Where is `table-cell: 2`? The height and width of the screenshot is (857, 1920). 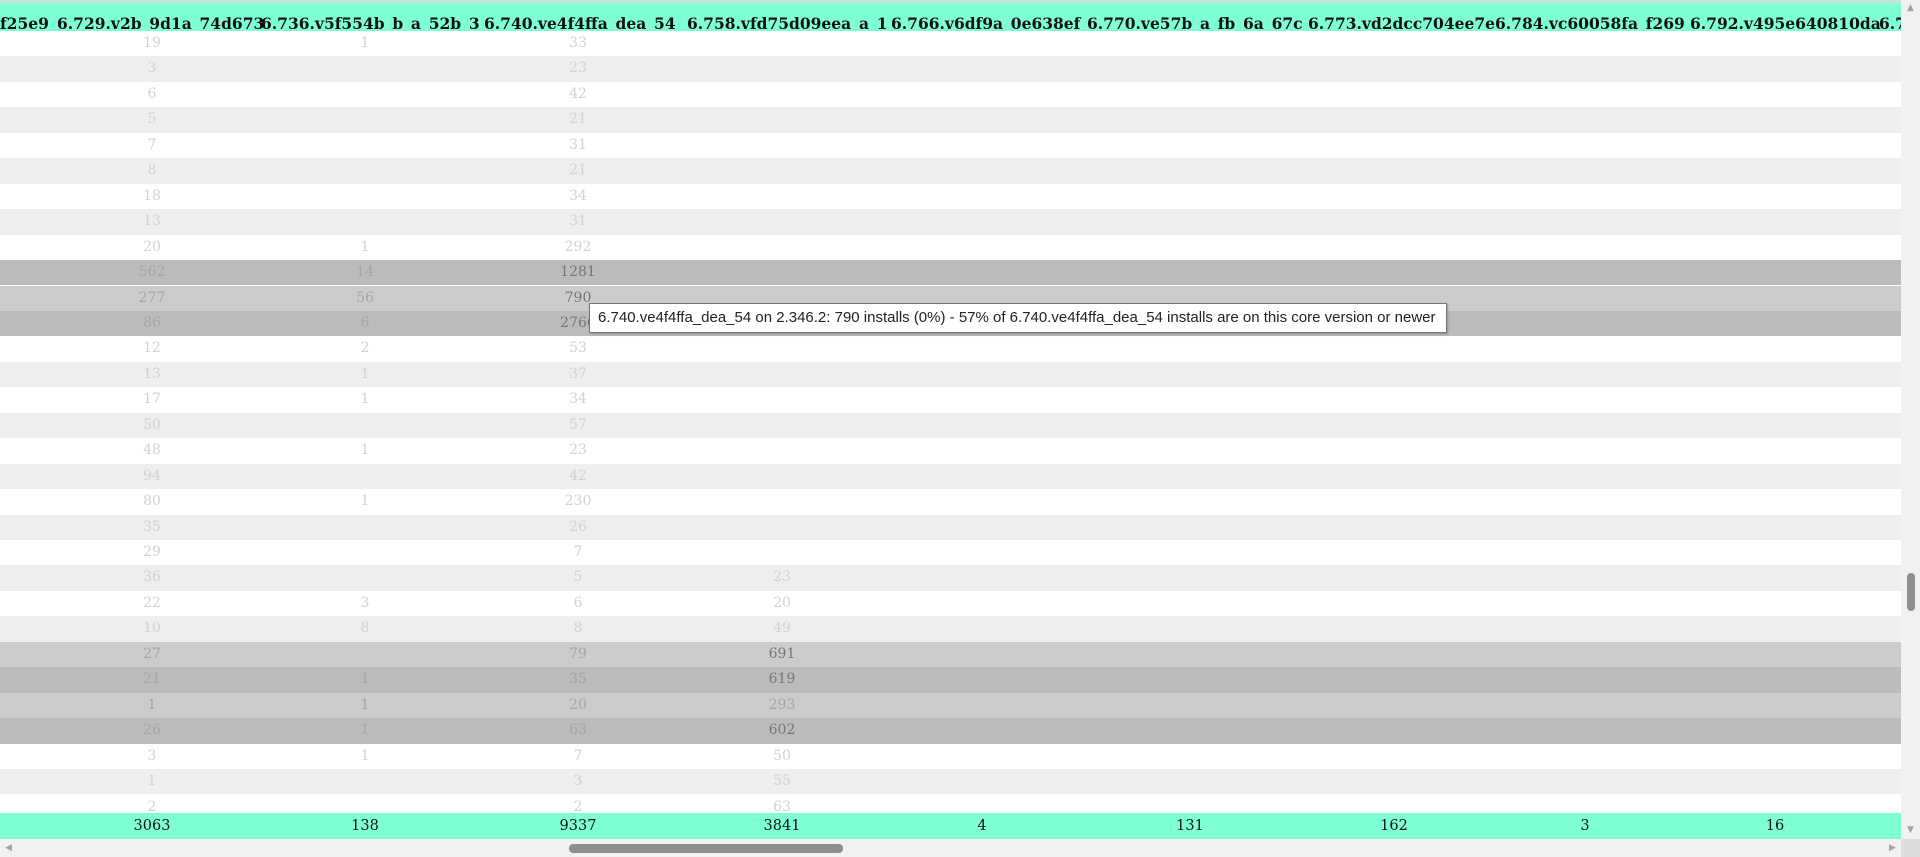
table-cell: 2 is located at coordinates (365, 348).